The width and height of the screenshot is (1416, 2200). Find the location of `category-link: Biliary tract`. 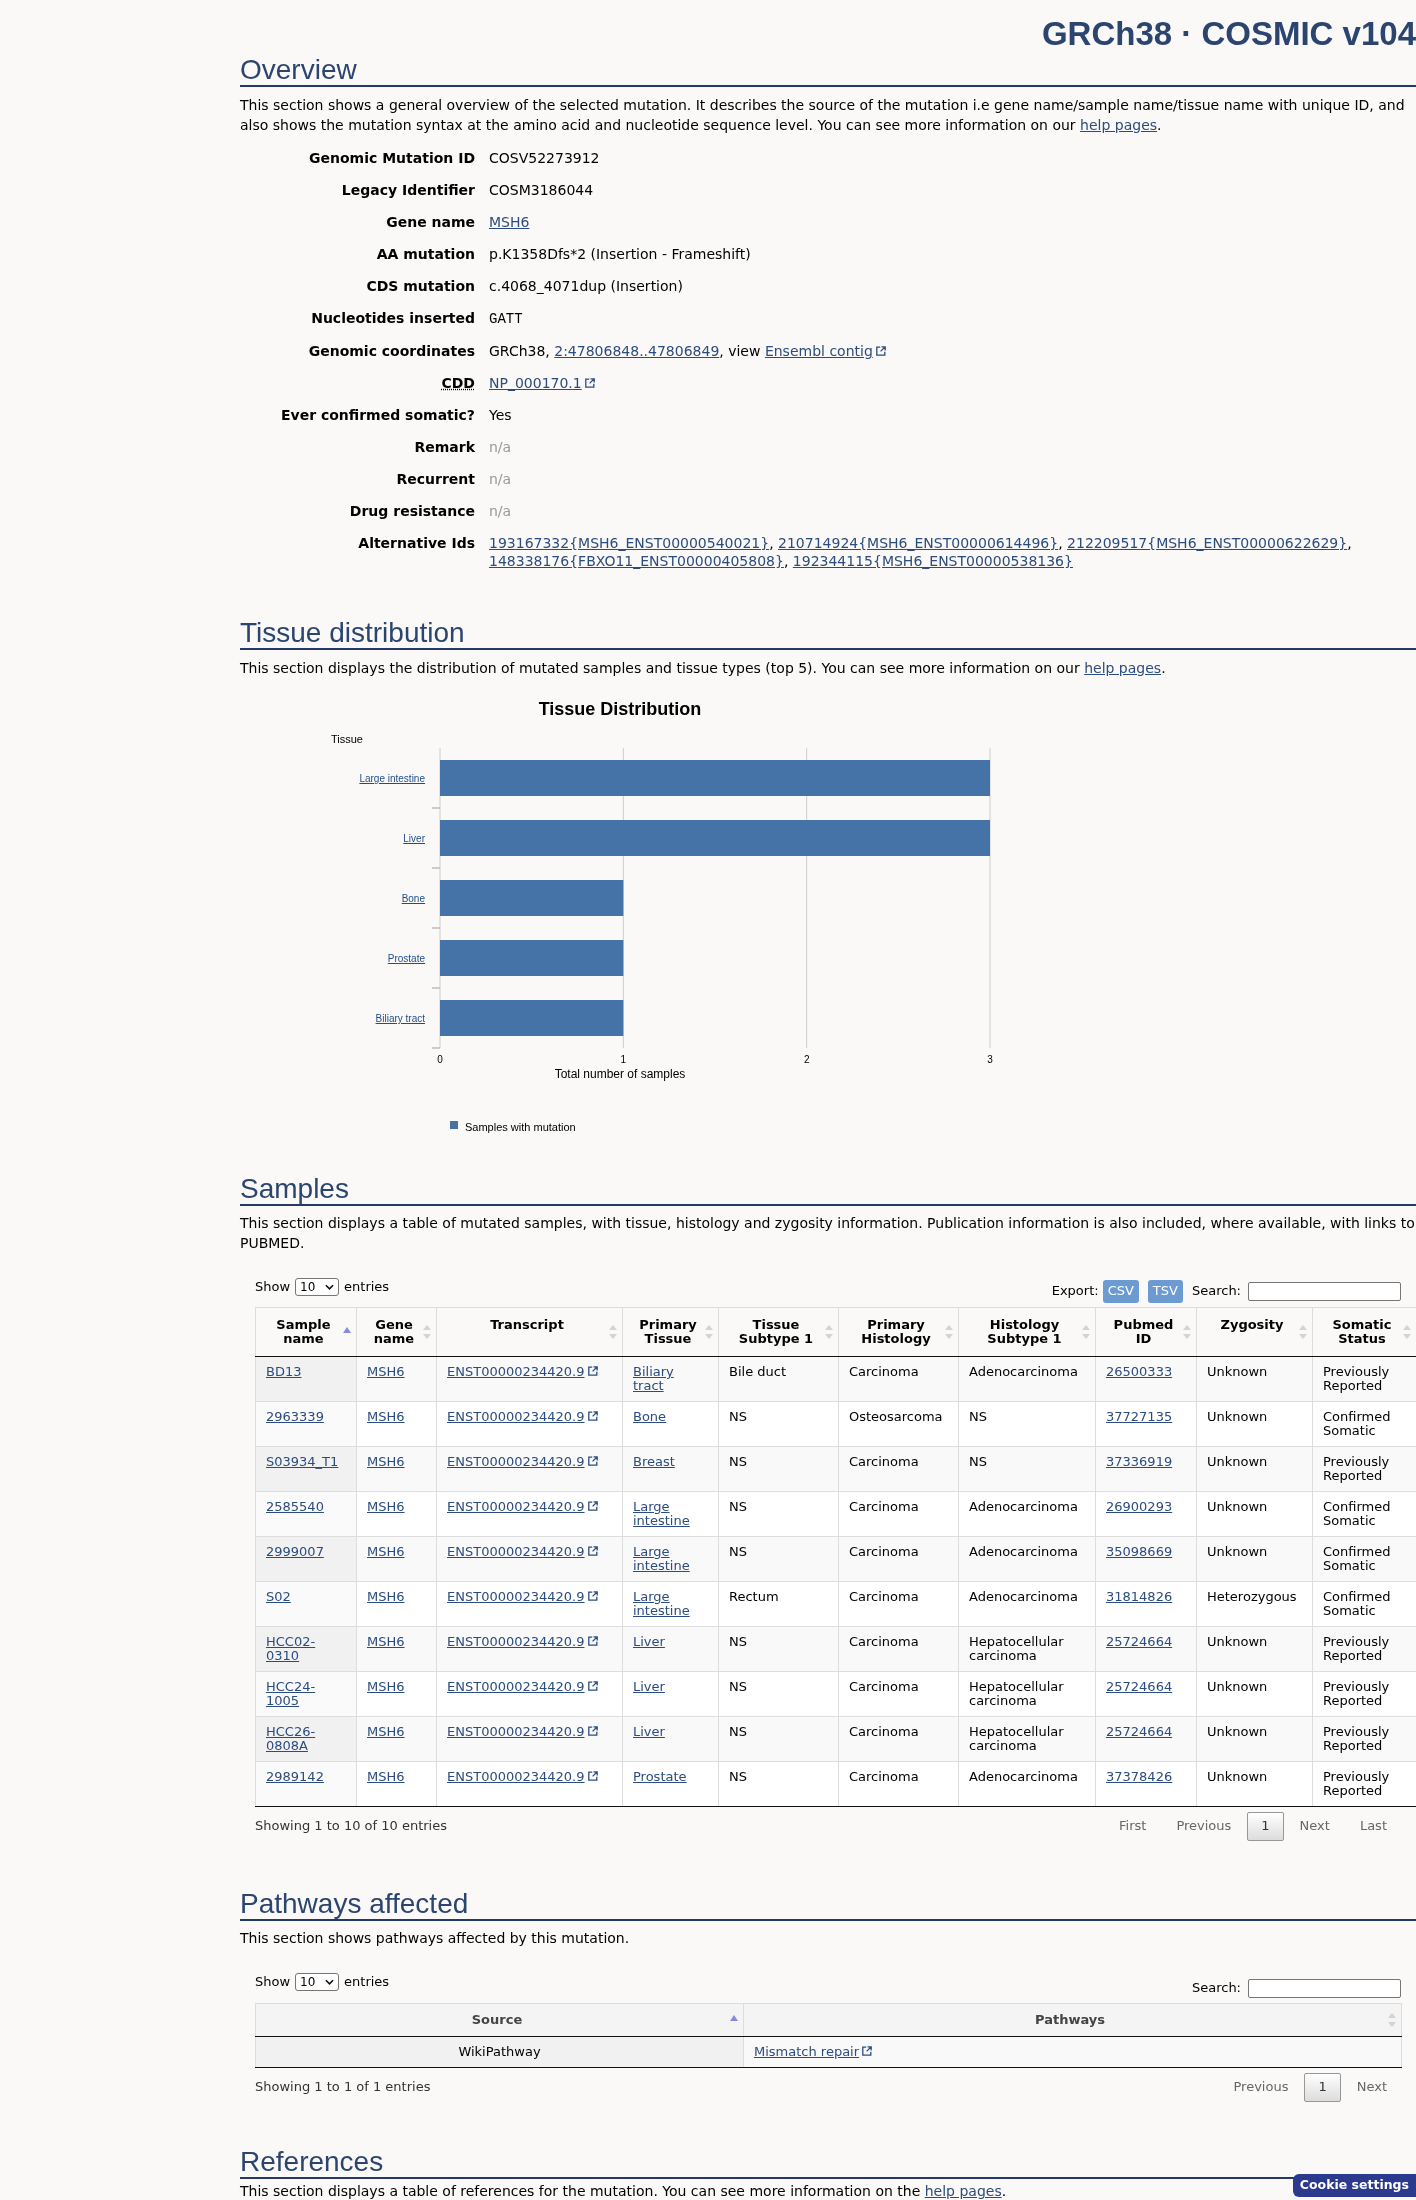

category-link: Biliary tract is located at coordinates (400, 1018).